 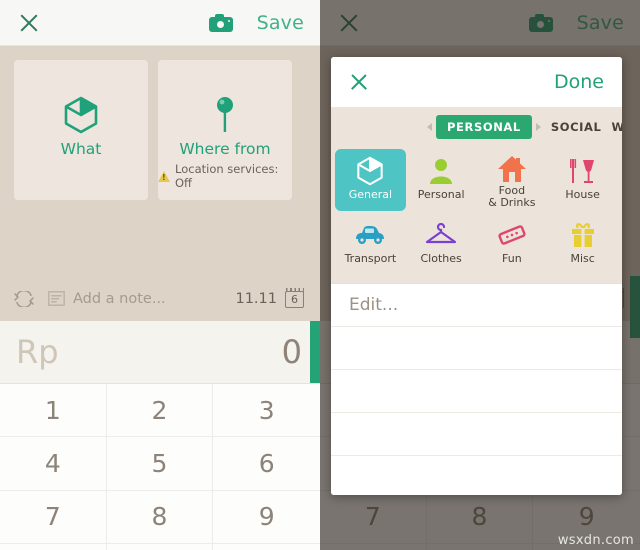 I want to click on key-1: 1, so click(x=53, y=411).